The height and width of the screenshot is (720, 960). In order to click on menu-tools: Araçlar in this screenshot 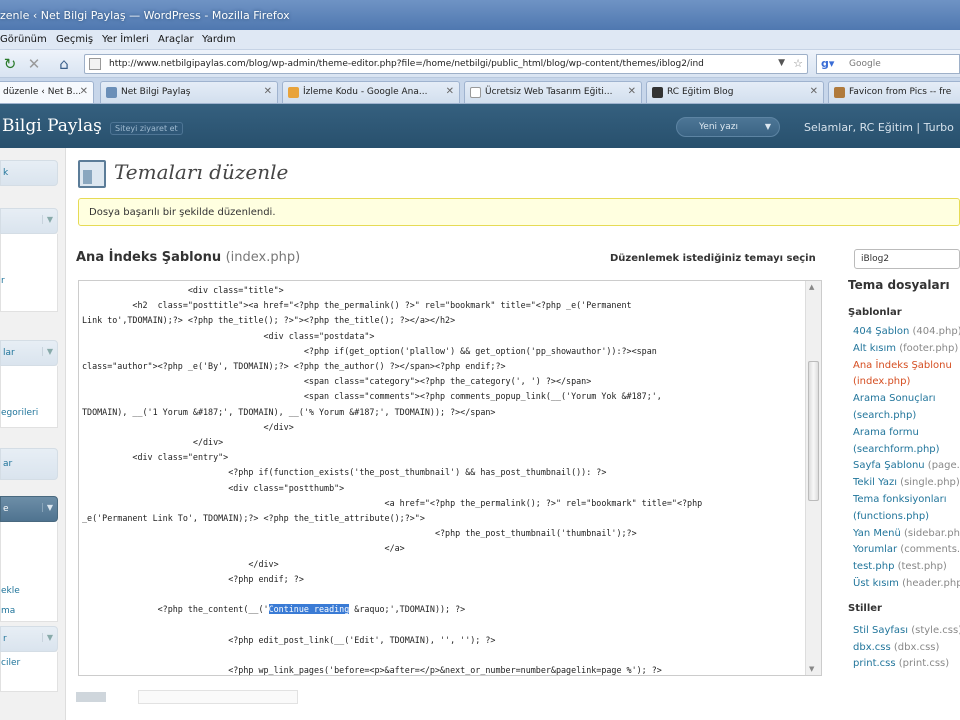, I will do `click(176, 39)`.